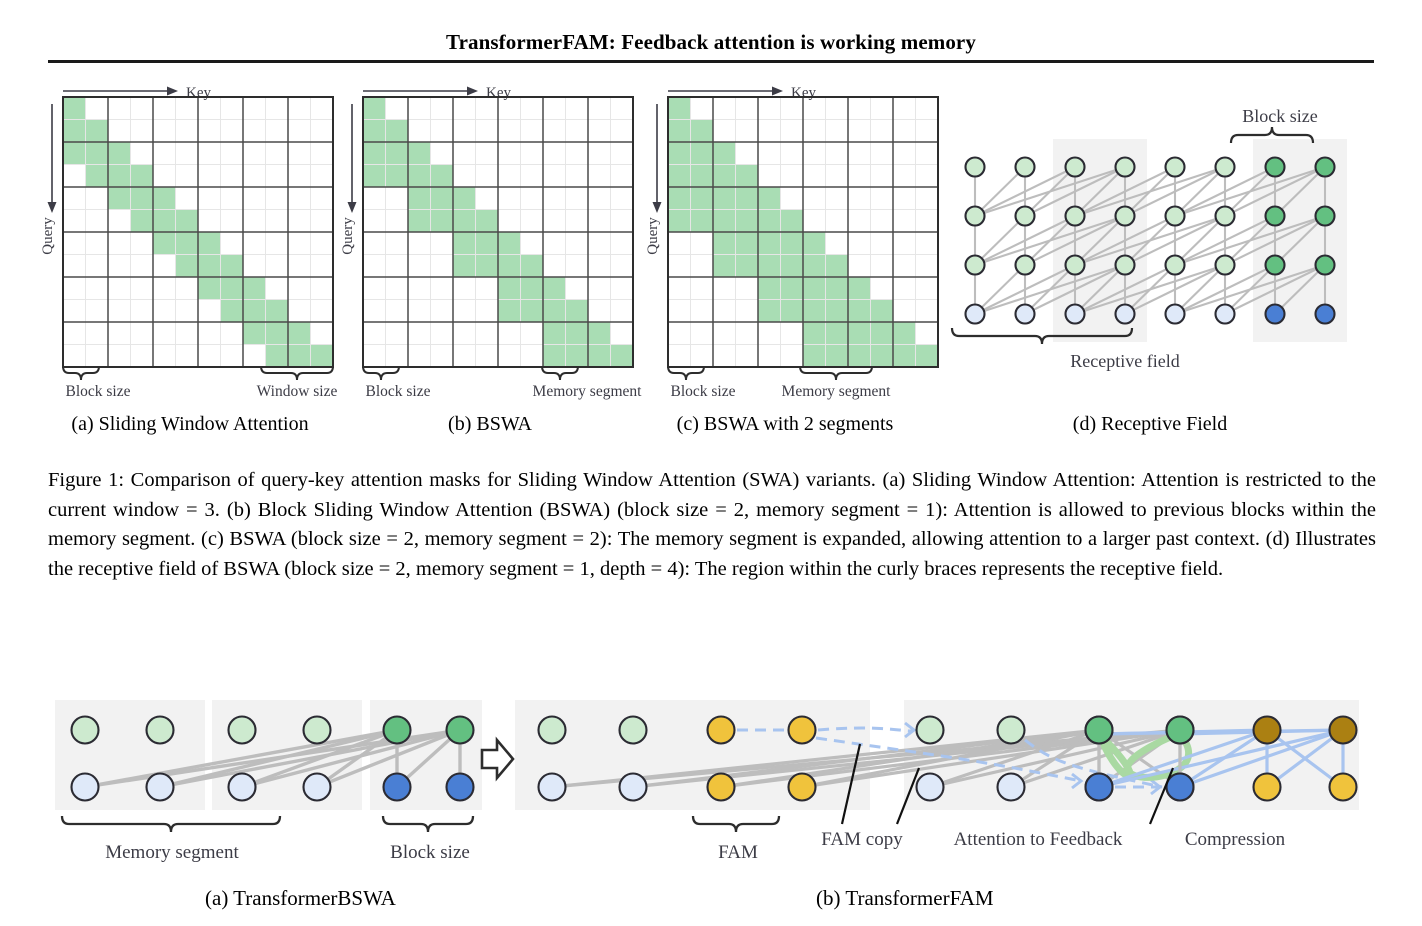 This screenshot has height=926, width=1422. I want to click on axis-query-arrow, so click(657, 158).